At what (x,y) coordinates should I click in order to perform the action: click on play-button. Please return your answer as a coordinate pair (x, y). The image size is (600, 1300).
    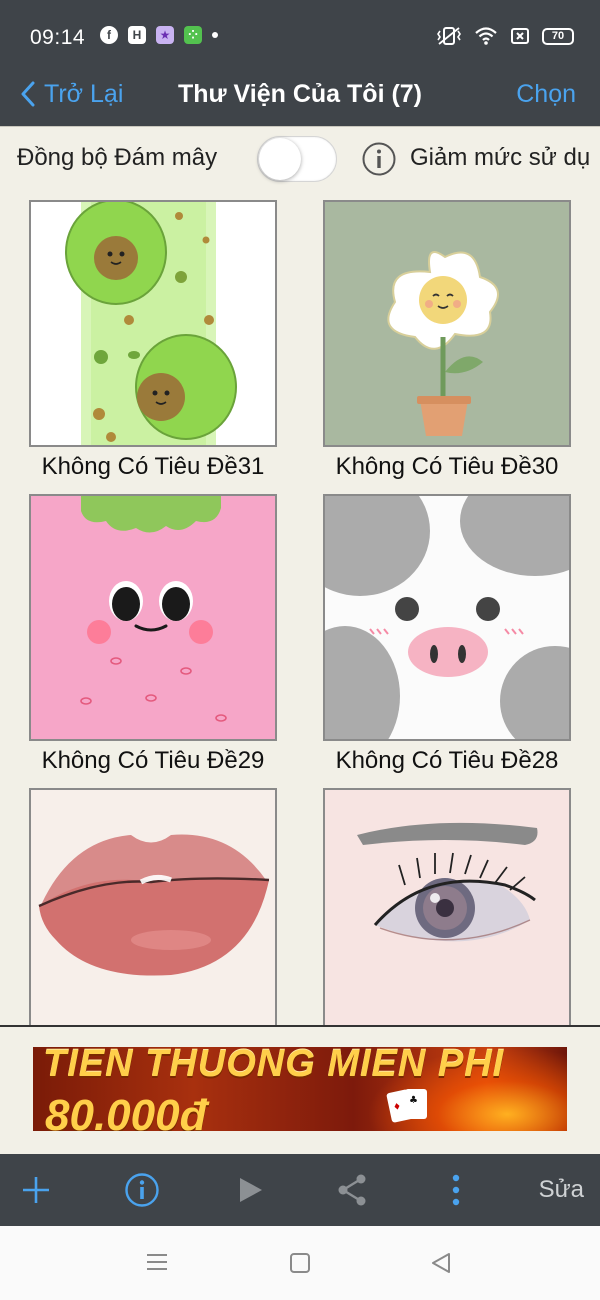
    Looking at the image, I should click on (250, 1190).